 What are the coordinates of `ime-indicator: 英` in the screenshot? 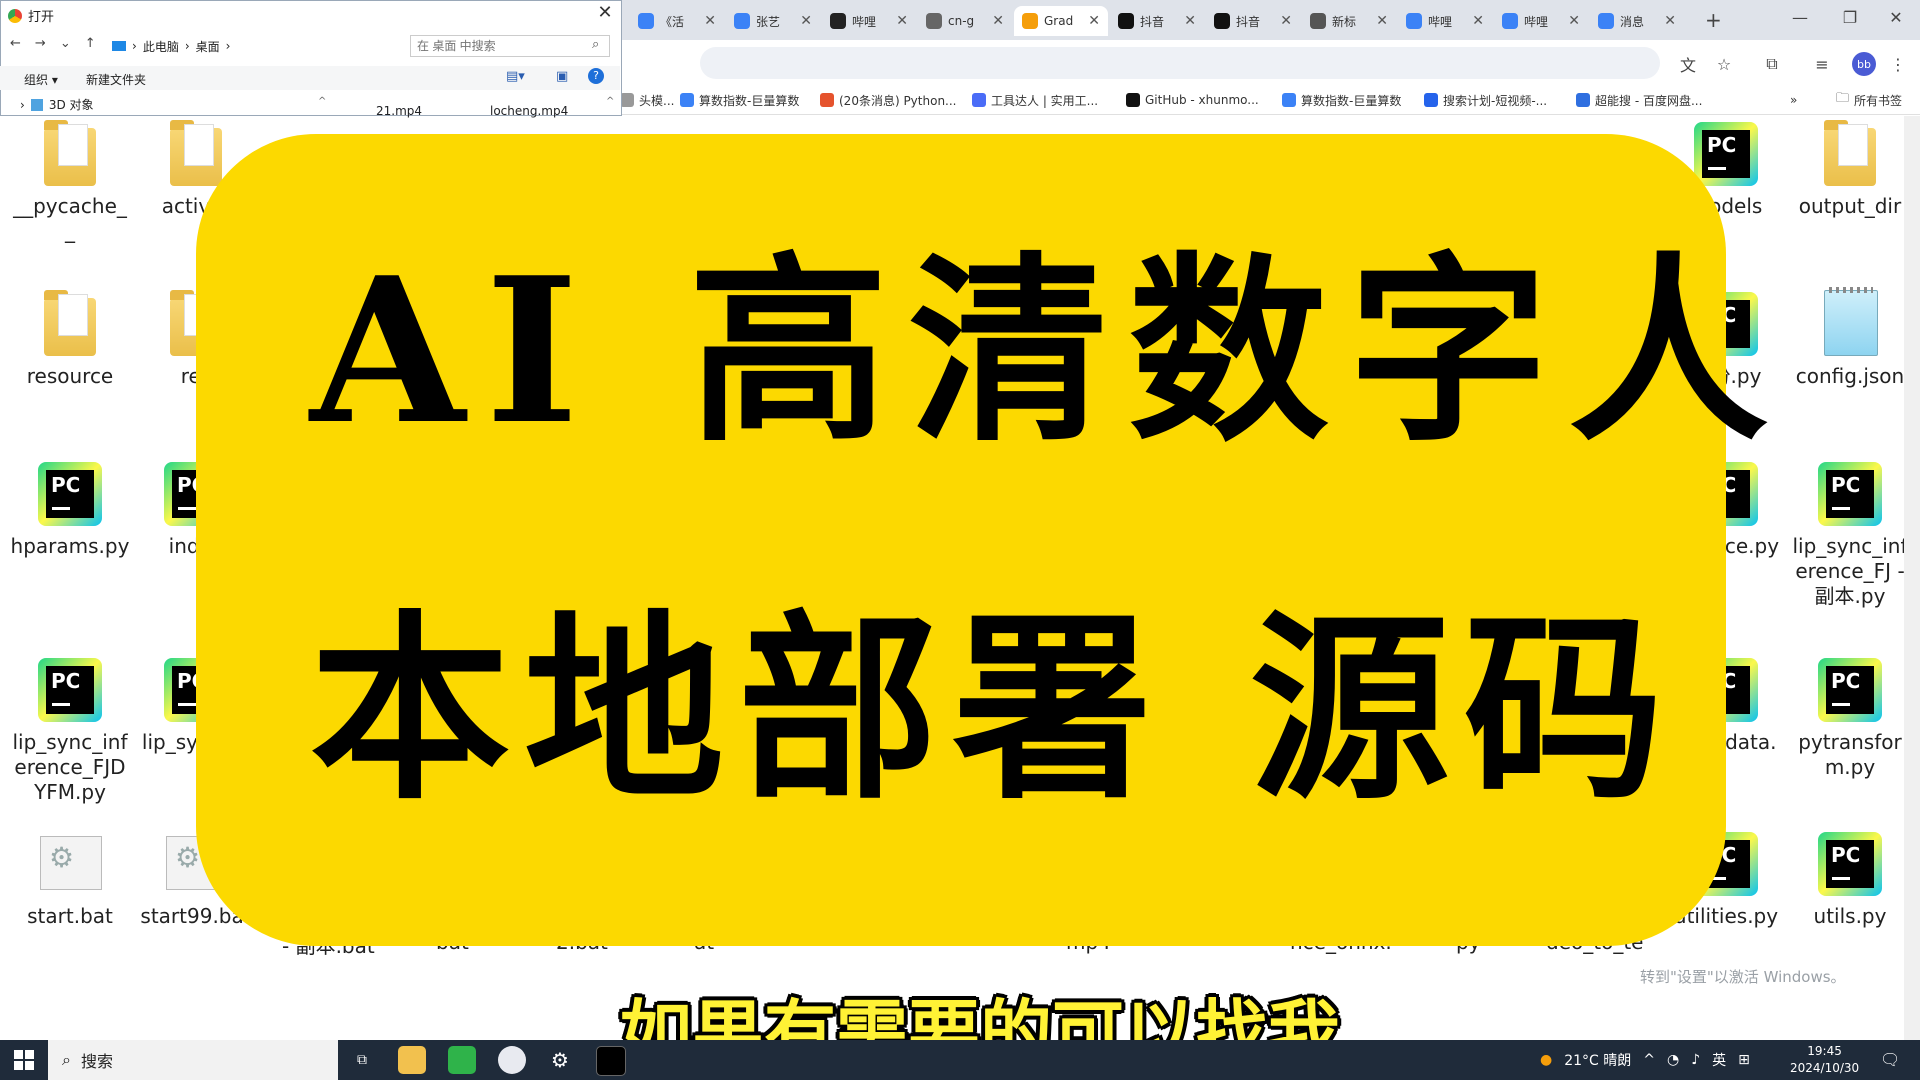 It's located at (1719, 1060).